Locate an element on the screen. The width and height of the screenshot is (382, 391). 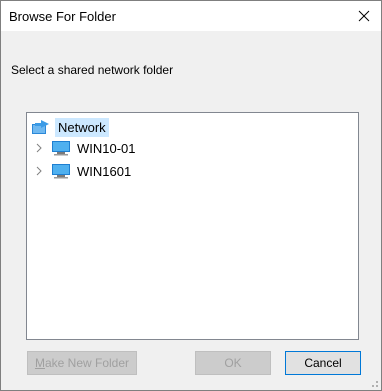
window-title: Browse For Folder is located at coordinates (62, 16).